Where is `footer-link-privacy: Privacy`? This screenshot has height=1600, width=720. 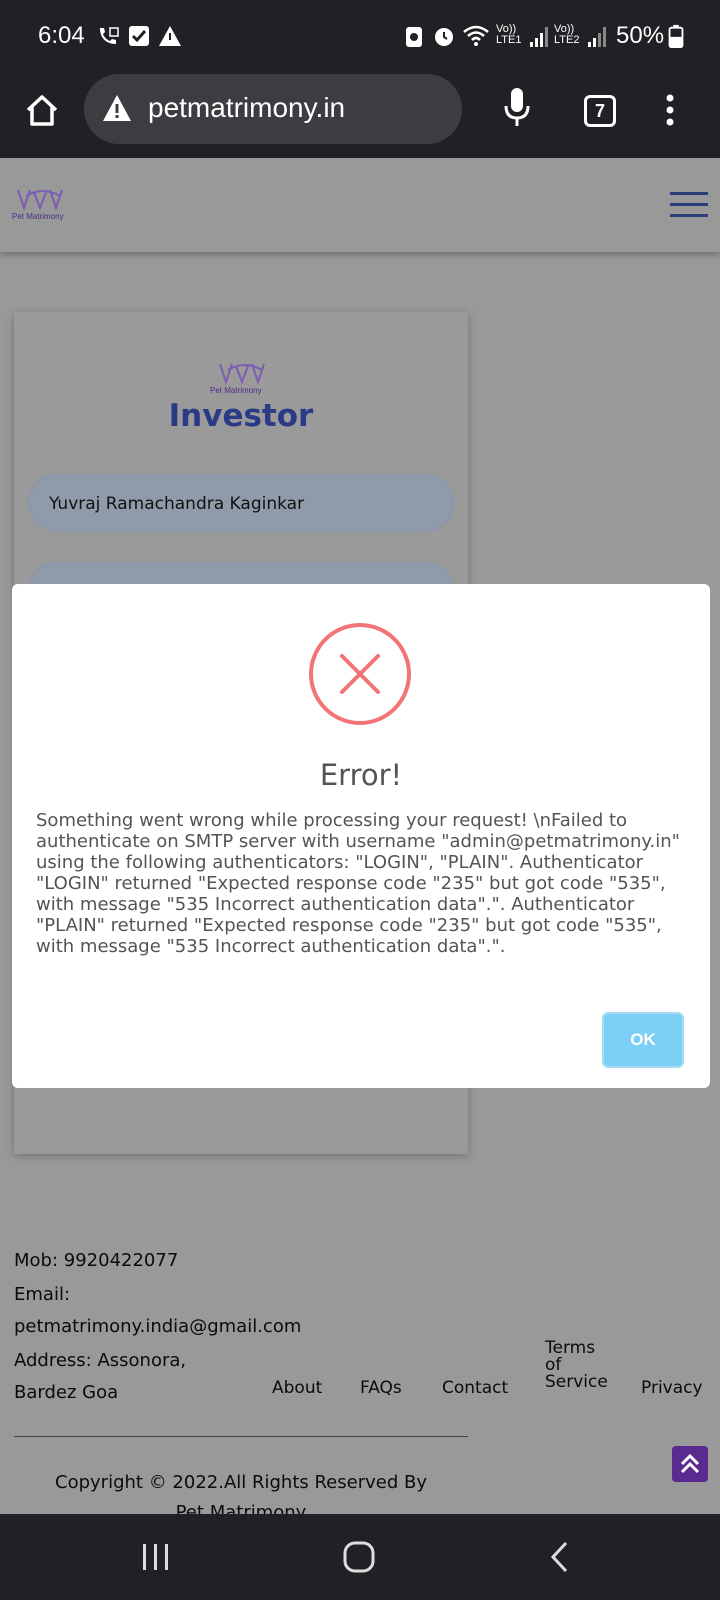 footer-link-privacy: Privacy is located at coordinates (672, 1388).